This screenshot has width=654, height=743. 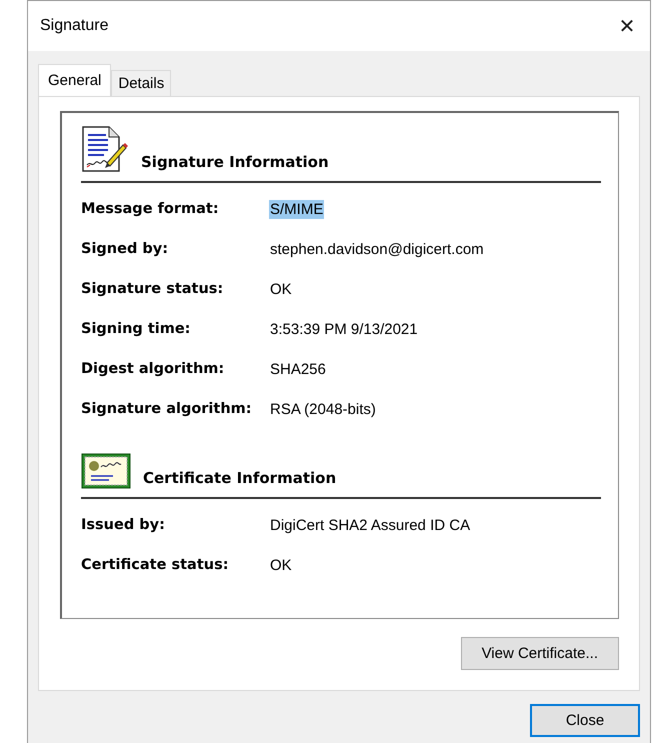 What do you see at coordinates (153, 369) in the screenshot?
I see `field-label: Digest algorithm:` at bounding box center [153, 369].